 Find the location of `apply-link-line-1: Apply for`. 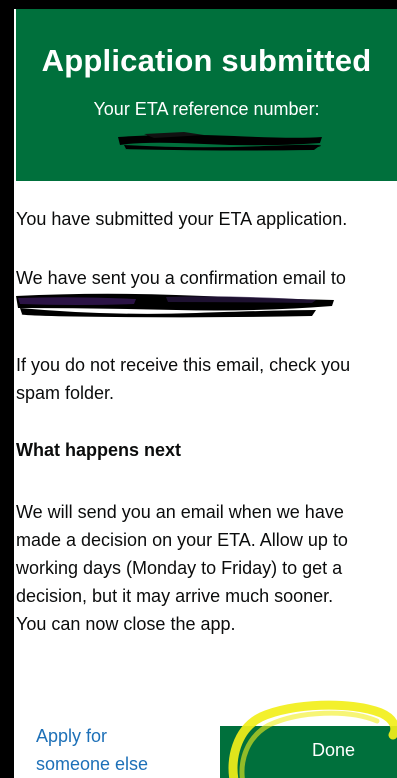

apply-link-line-1: Apply for is located at coordinates (72, 736).